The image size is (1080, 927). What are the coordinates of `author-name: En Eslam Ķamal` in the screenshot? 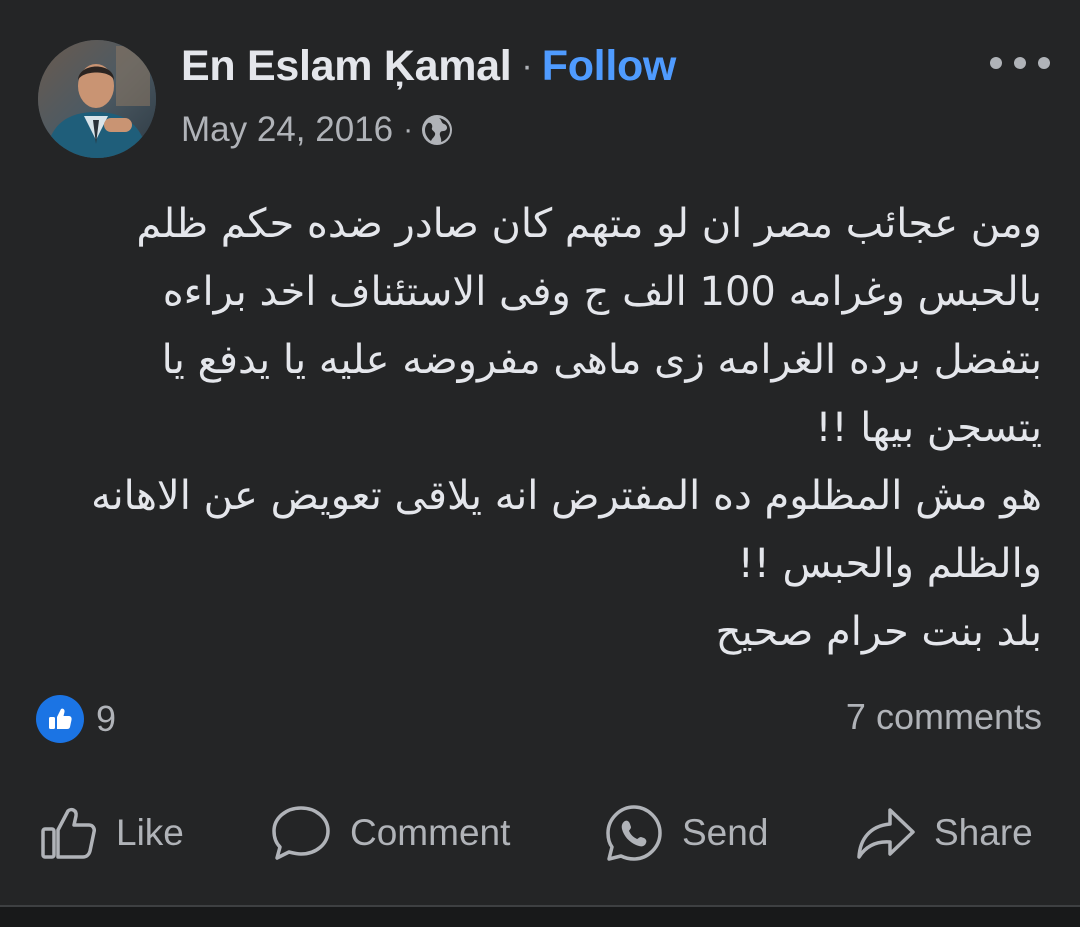 It's located at (346, 66).